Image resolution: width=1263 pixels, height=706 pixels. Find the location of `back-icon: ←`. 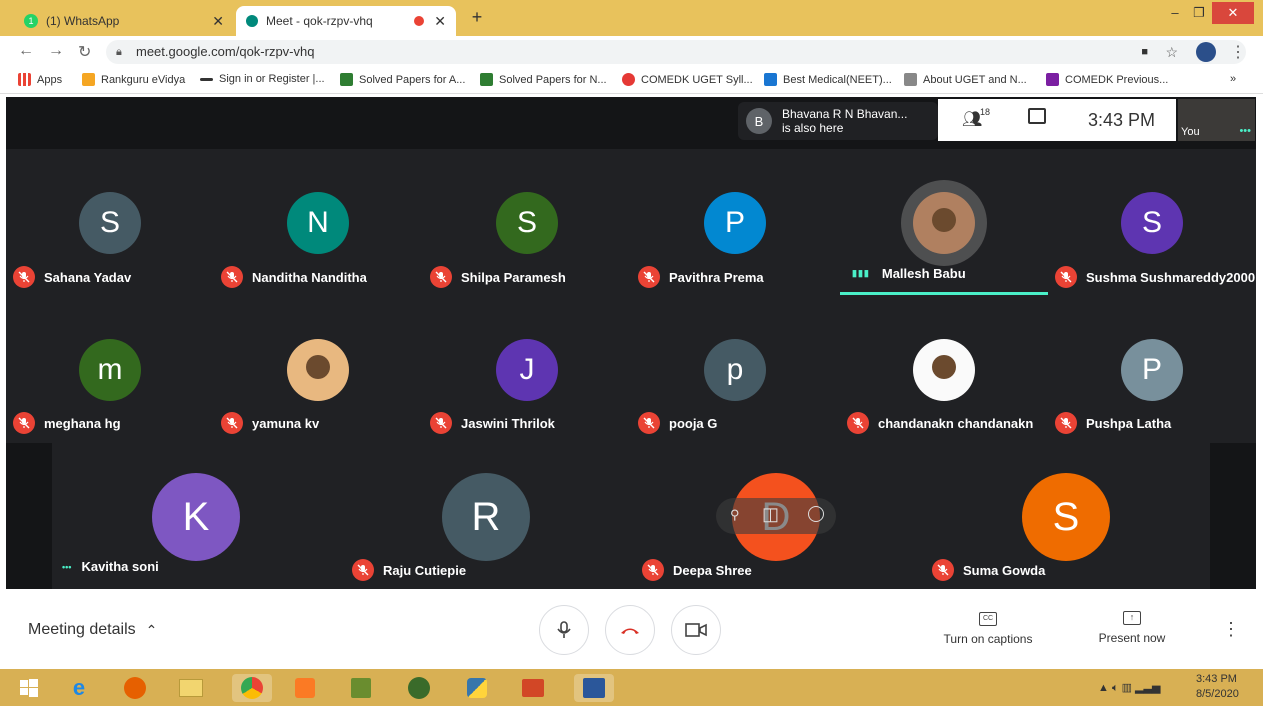

back-icon: ← is located at coordinates (26, 51).